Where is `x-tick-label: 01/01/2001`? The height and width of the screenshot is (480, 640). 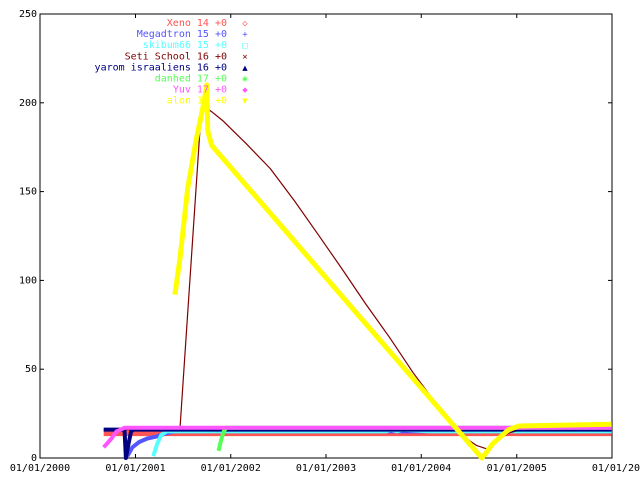
x-tick-label: 01/01/2001 is located at coordinates (135, 468).